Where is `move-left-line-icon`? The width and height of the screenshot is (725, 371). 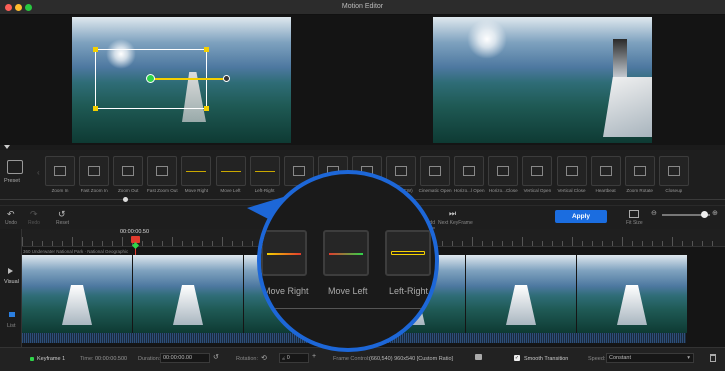
move-left-line-icon is located at coordinates (346, 254).